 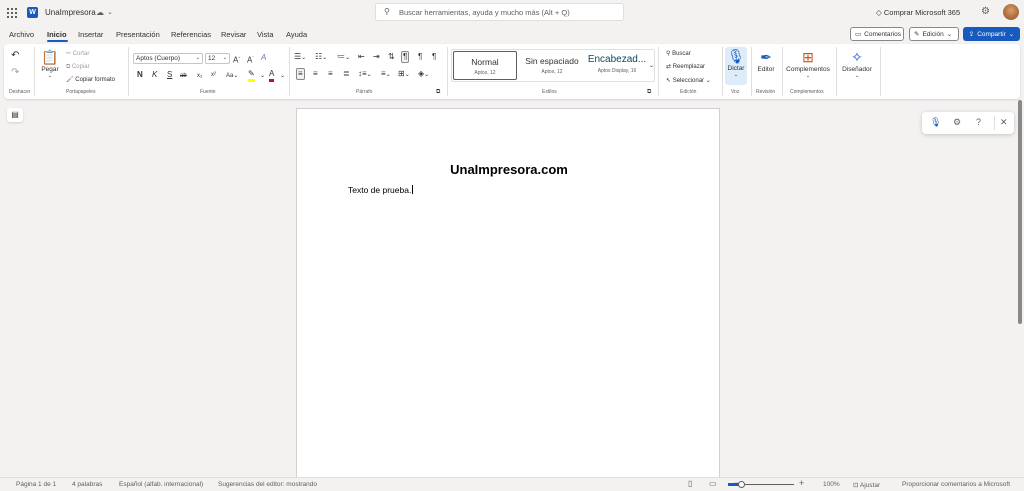 What do you see at coordinates (736, 66) in the screenshot?
I see `dictate-button: 🎙 Dictar ⌄` at bounding box center [736, 66].